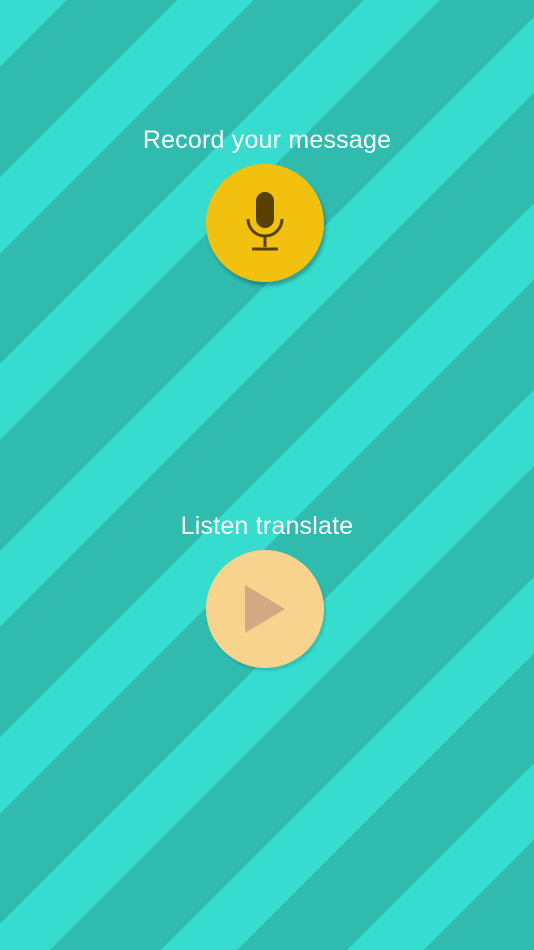 The height and width of the screenshot is (950, 534). Describe the element at coordinates (267, 140) in the screenshot. I see `record-label: Record your message` at that location.